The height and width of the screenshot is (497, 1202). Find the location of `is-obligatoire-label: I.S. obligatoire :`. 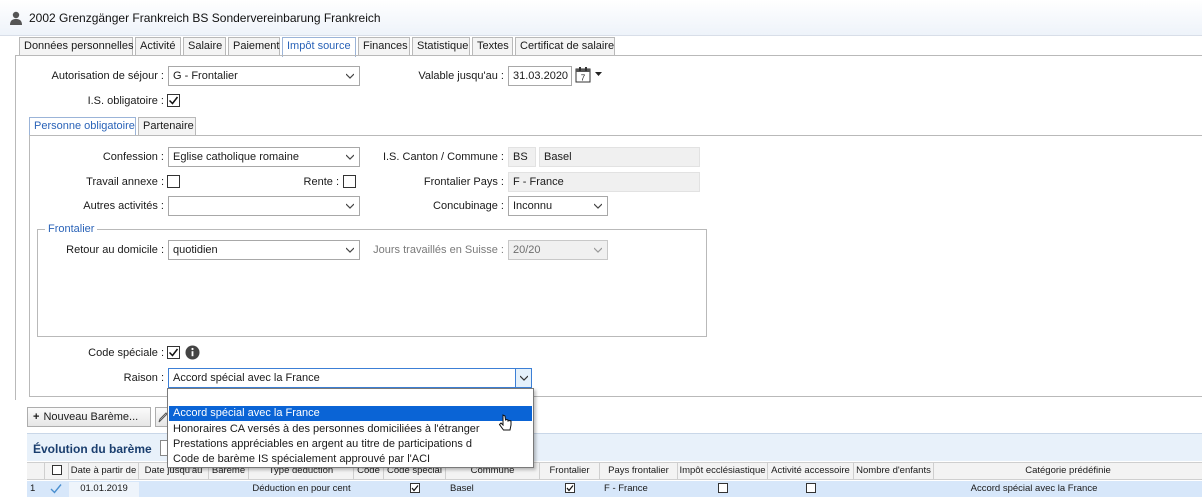

is-obligatoire-label: I.S. obligatoire : is located at coordinates (125, 101).